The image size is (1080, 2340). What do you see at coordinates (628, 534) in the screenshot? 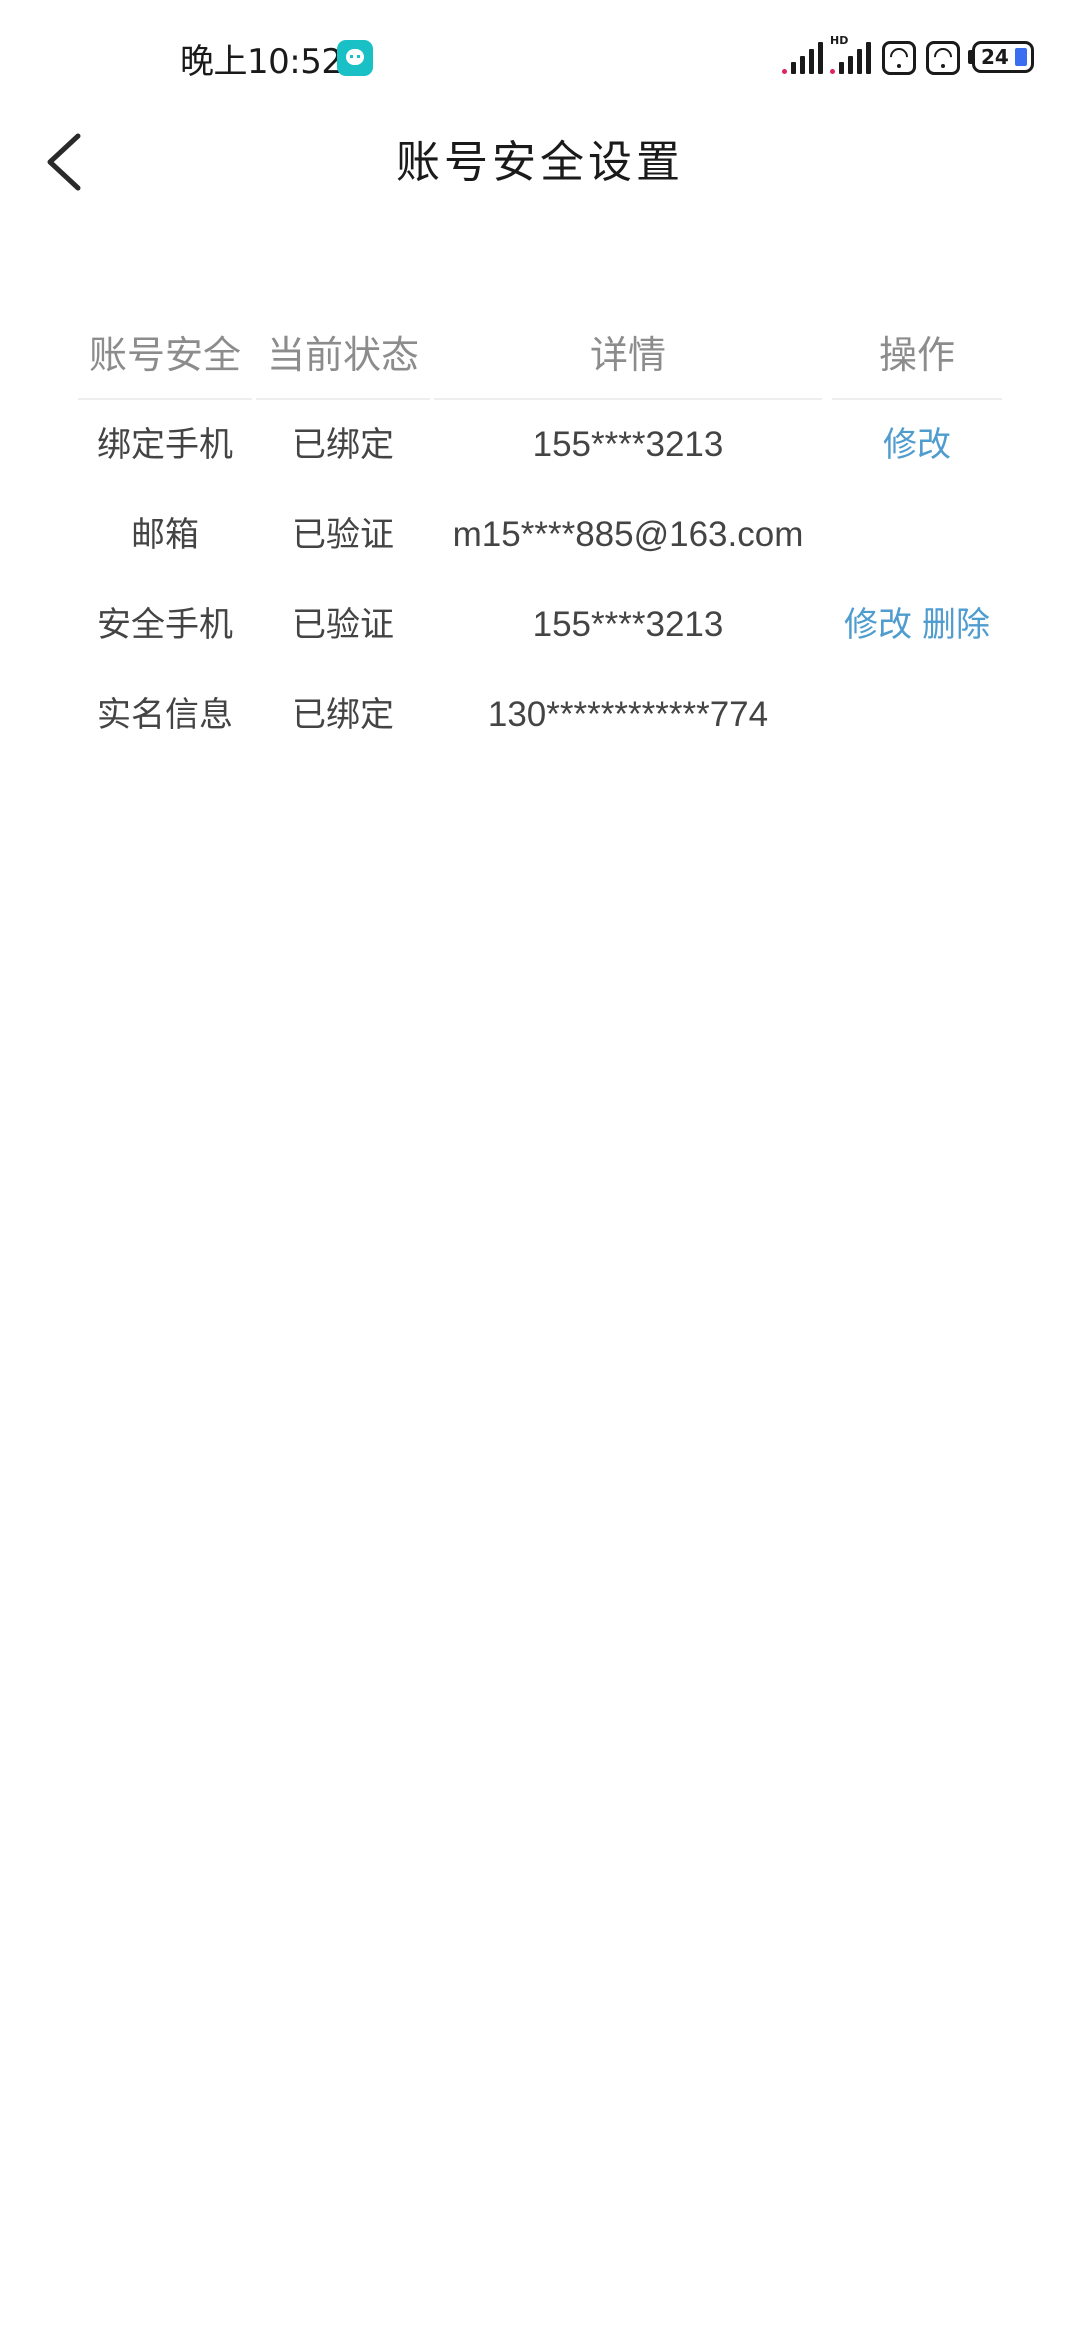
I see `row-detail: m15****885@163.com` at bounding box center [628, 534].